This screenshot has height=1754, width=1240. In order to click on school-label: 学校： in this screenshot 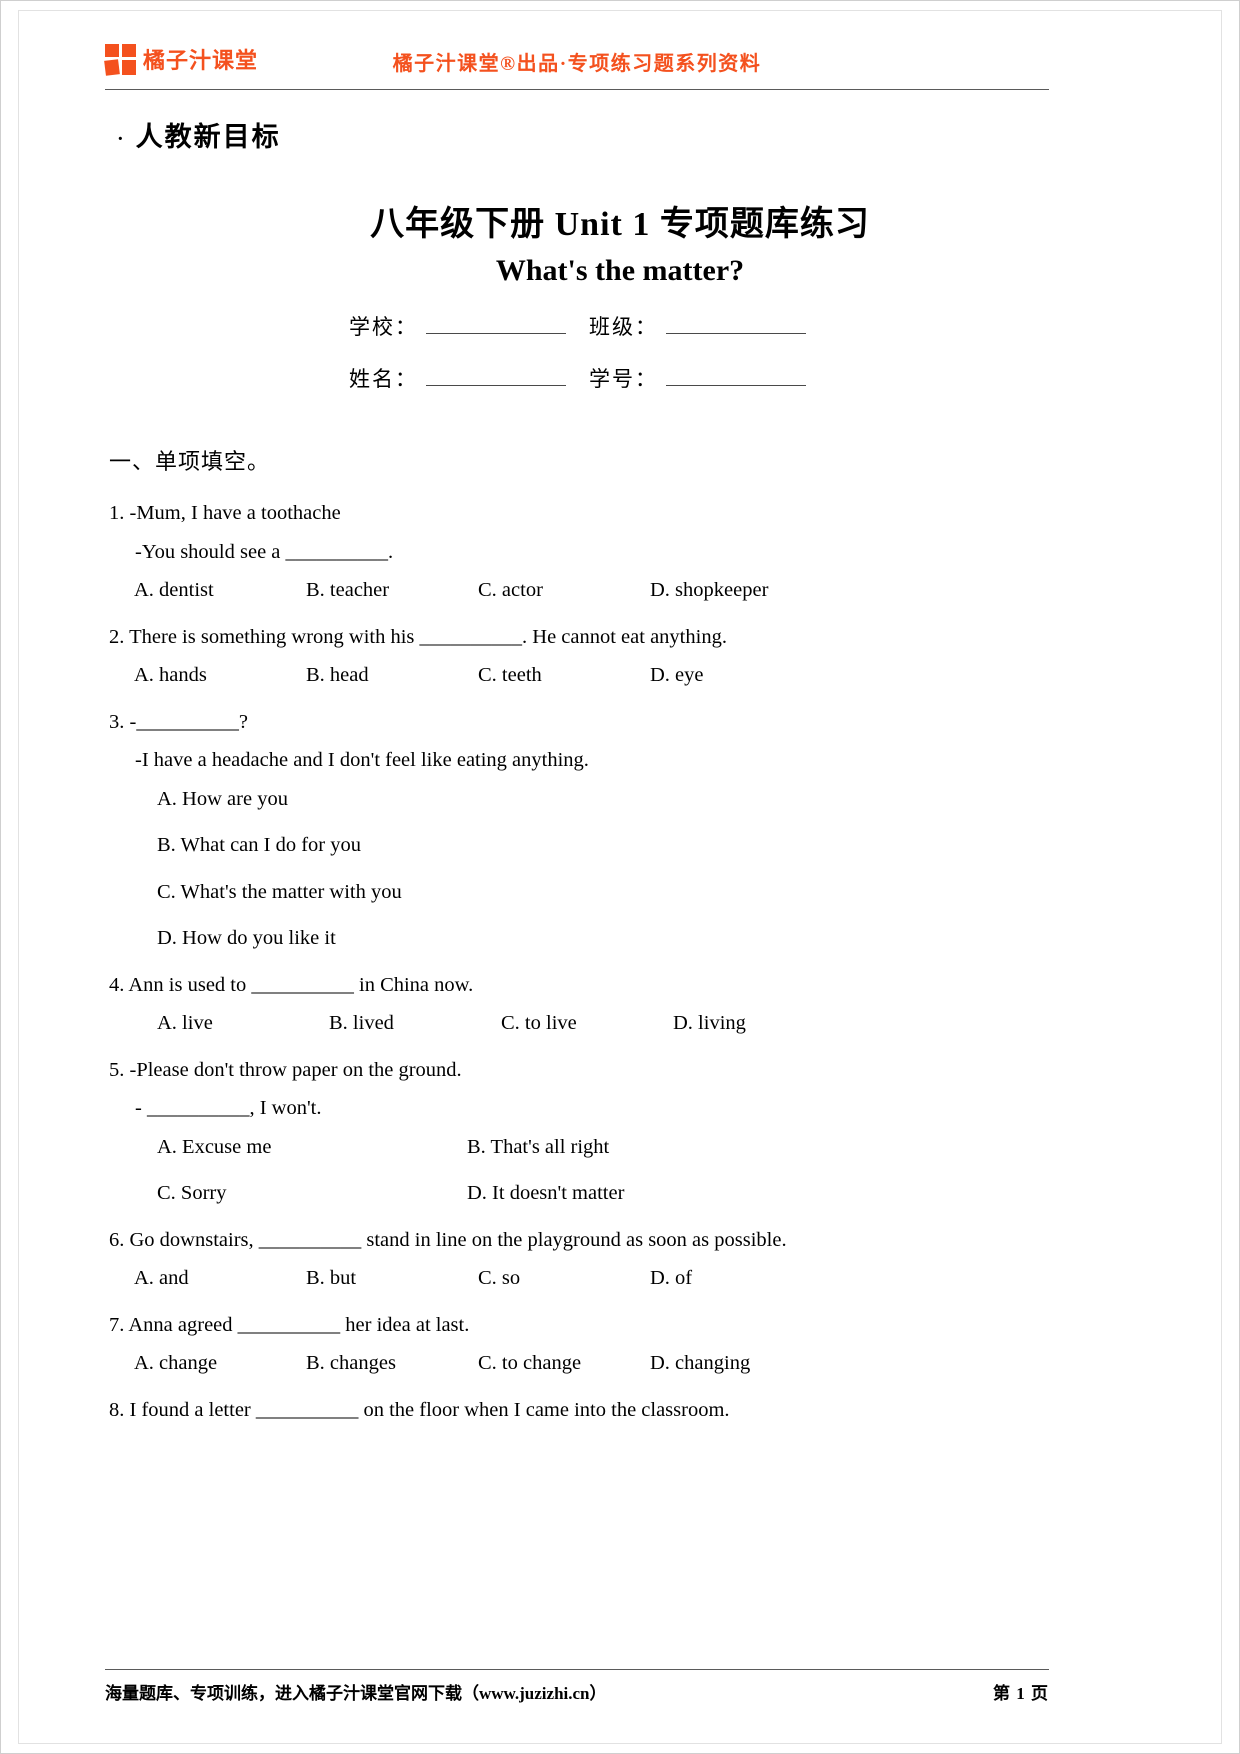, I will do `click(383, 327)`.